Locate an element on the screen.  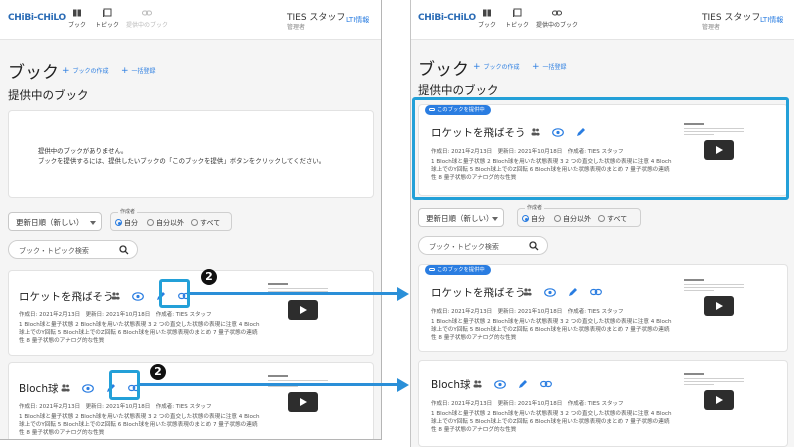
empty-line-1: 提供中のブックがありません。 is located at coordinates (83, 151).